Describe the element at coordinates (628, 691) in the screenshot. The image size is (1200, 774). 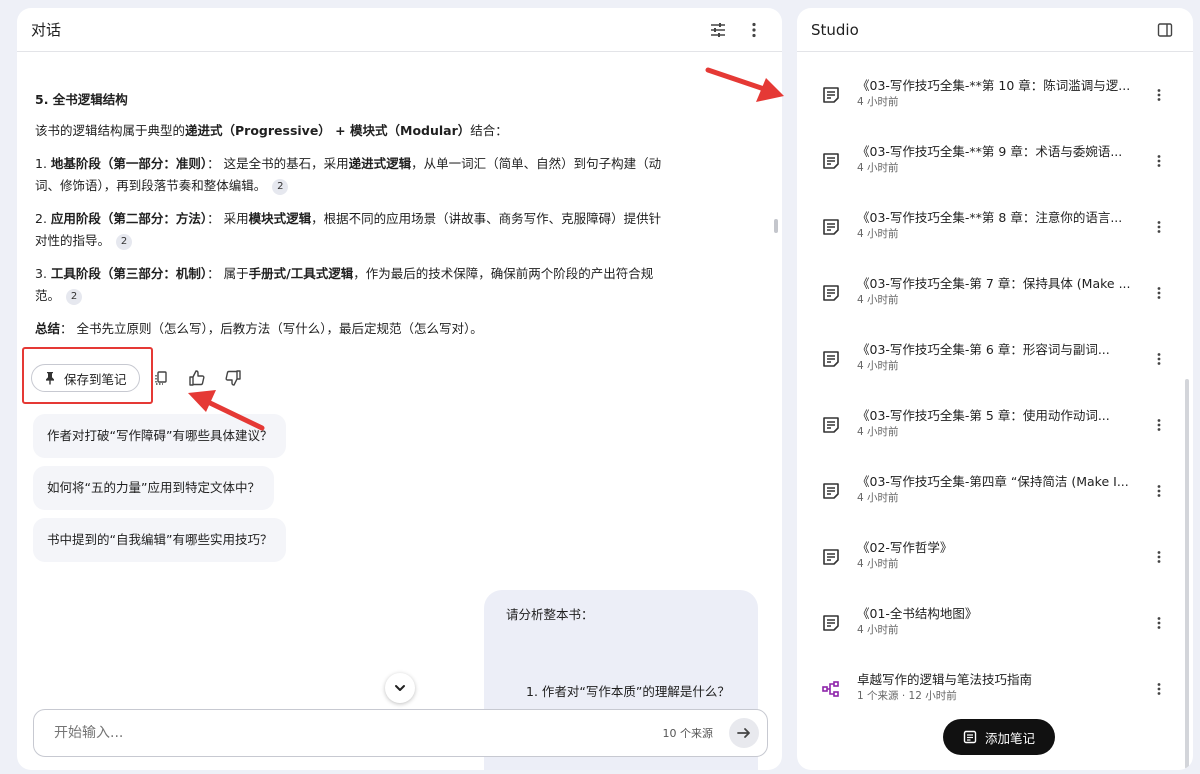
I see `user-message-line: 1. 作者对“写作本质”的理解是什么？` at that location.